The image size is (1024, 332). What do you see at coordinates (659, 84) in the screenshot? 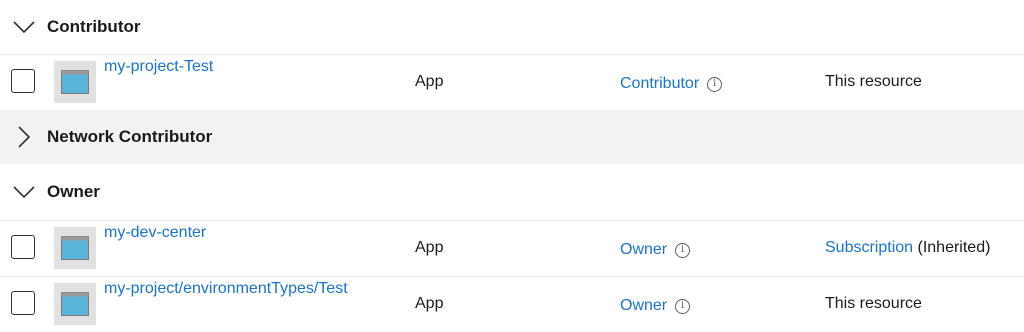
I see `role-link: Contributor` at bounding box center [659, 84].